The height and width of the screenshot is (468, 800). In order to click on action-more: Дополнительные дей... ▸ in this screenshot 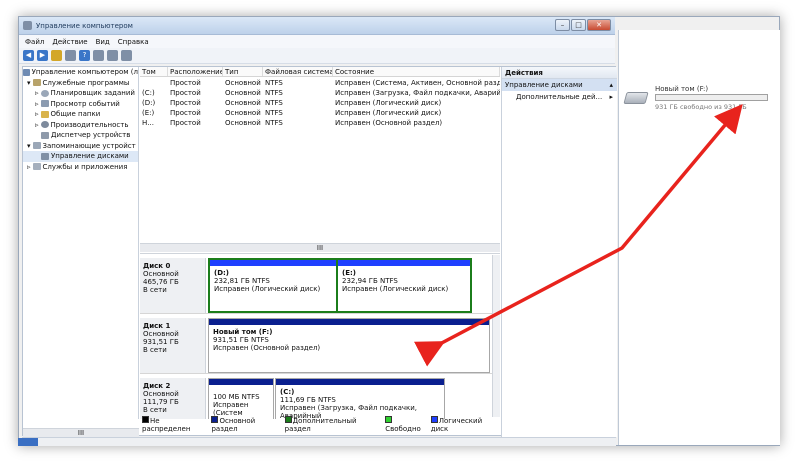, I will do `click(559, 97)`.